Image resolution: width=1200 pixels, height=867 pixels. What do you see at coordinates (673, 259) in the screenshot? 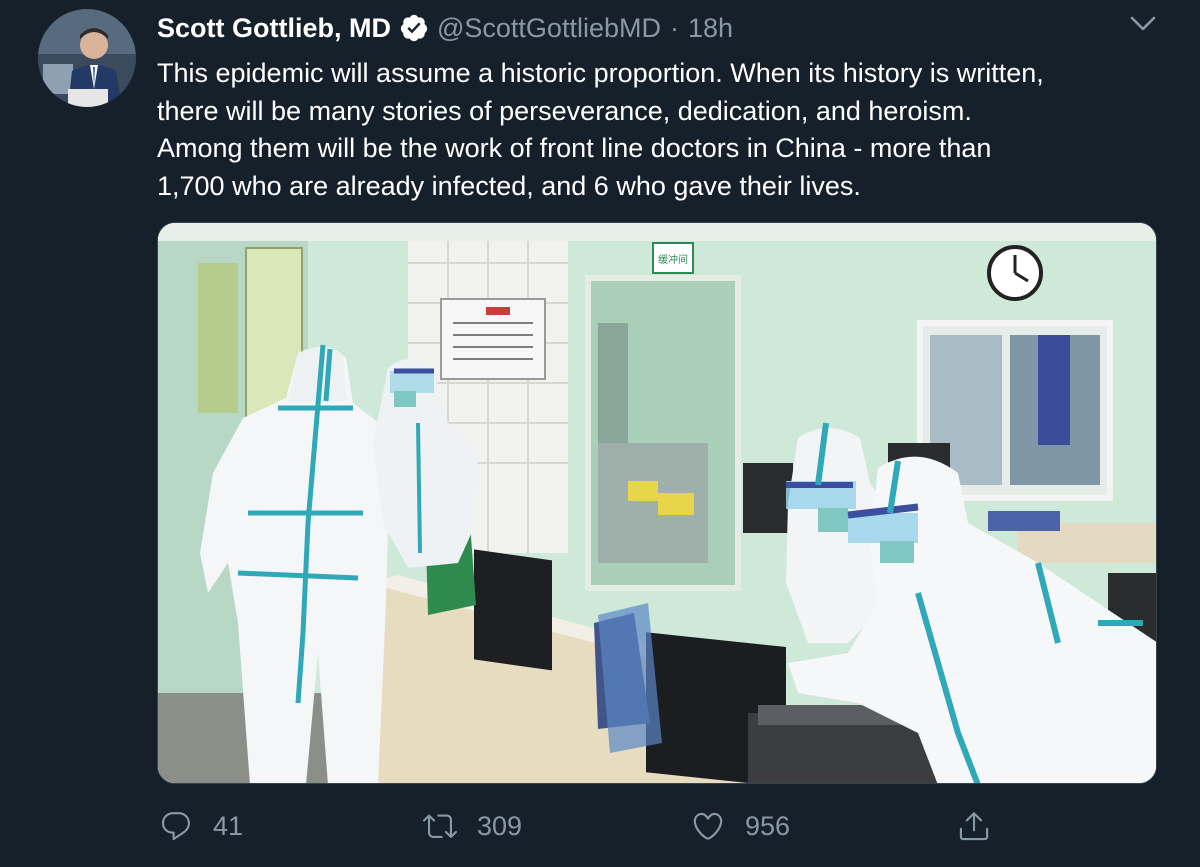
I see `door-sign-text: 缓冲间` at bounding box center [673, 259].